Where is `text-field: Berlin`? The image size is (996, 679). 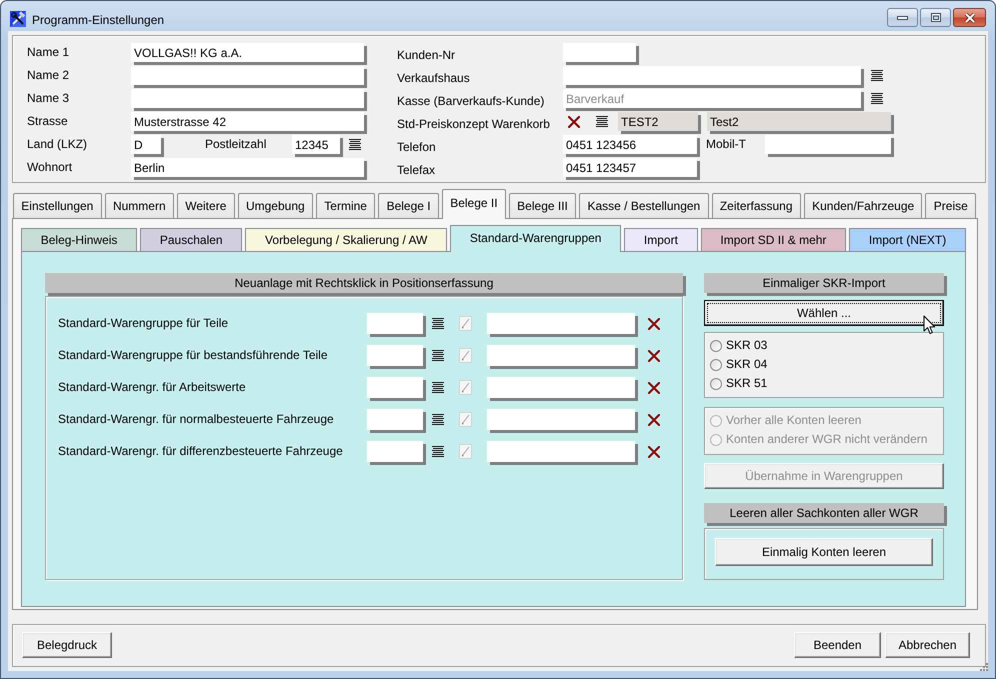 text-field: Berlin is located at coordinates (247, 167).